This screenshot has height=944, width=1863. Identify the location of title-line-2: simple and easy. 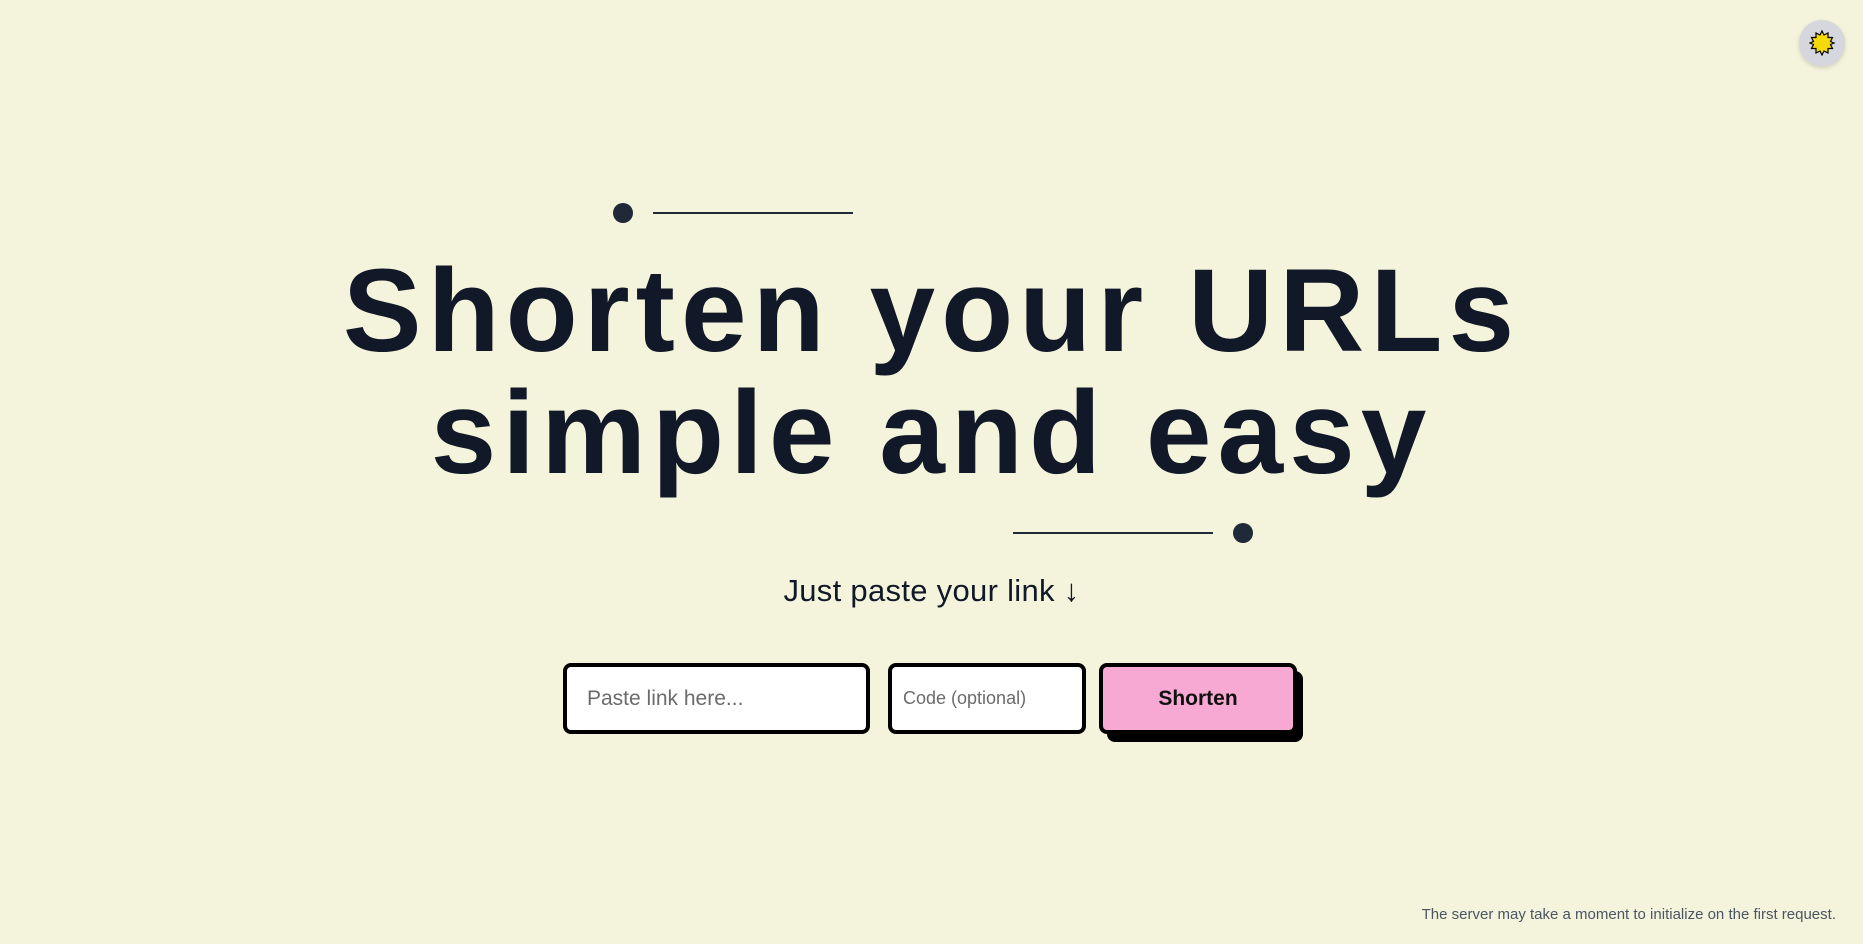
(931, 433).